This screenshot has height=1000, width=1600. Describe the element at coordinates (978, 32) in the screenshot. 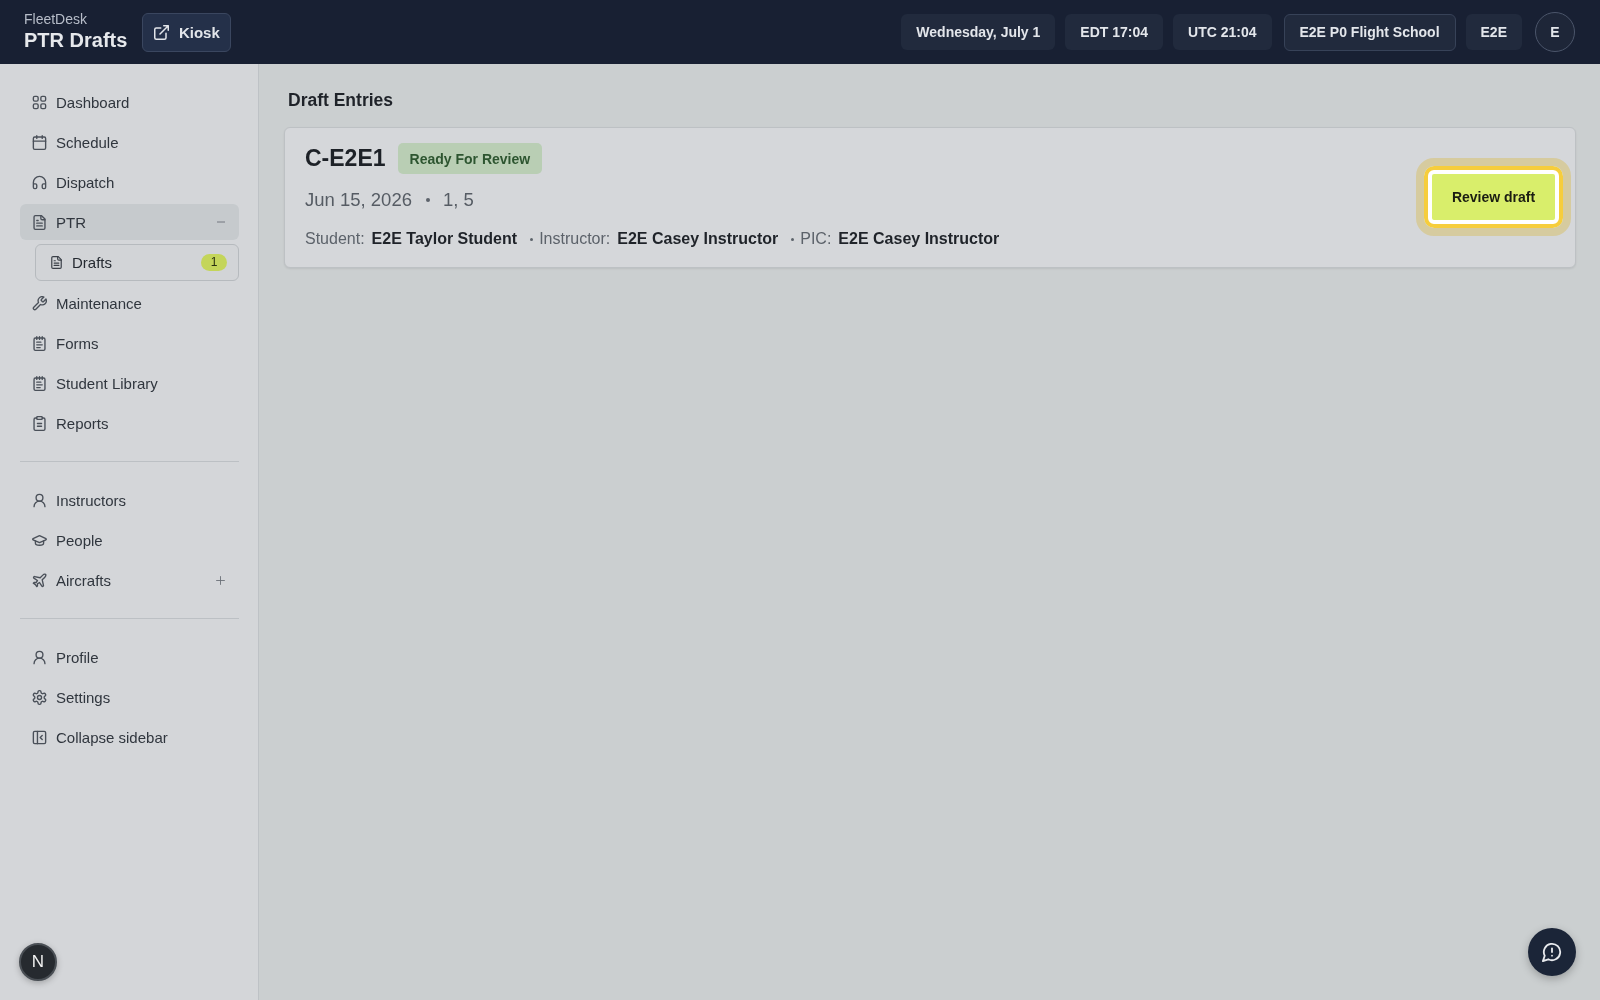

I see `header-chip: Wednesday, July 1` at that location.